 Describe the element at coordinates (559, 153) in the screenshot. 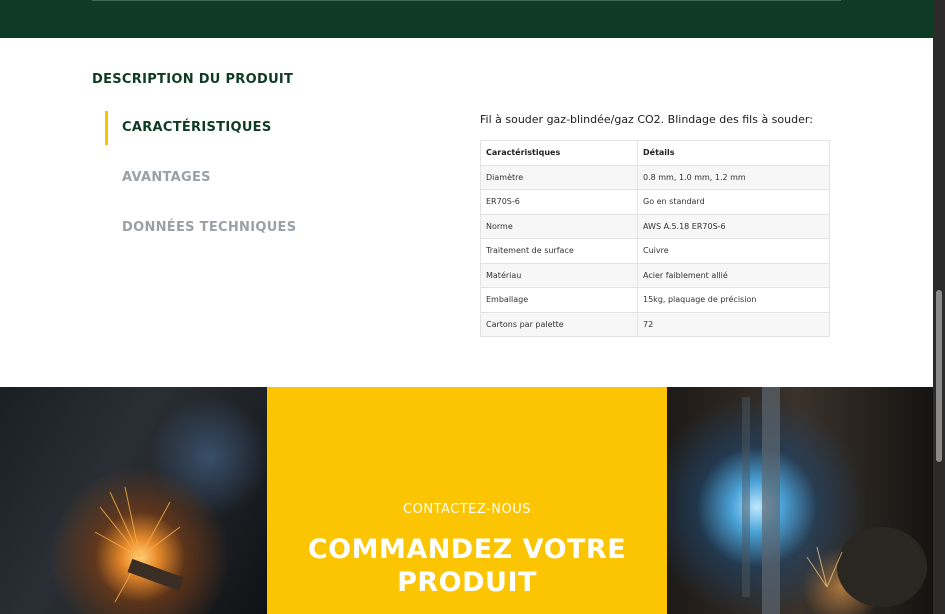

I see `column-header: Caractéristiques` at that location.